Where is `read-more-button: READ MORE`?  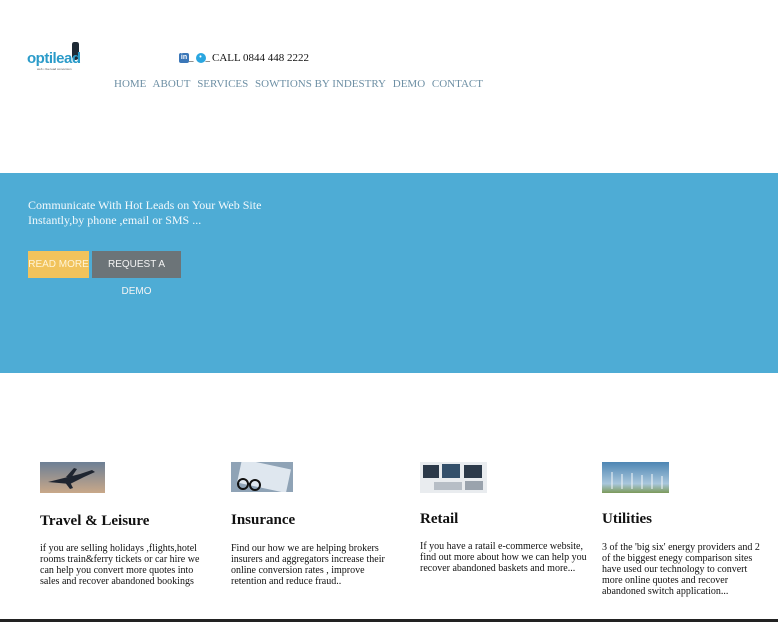 read-more-button: READ MORE is located at coordinates (58, 264).